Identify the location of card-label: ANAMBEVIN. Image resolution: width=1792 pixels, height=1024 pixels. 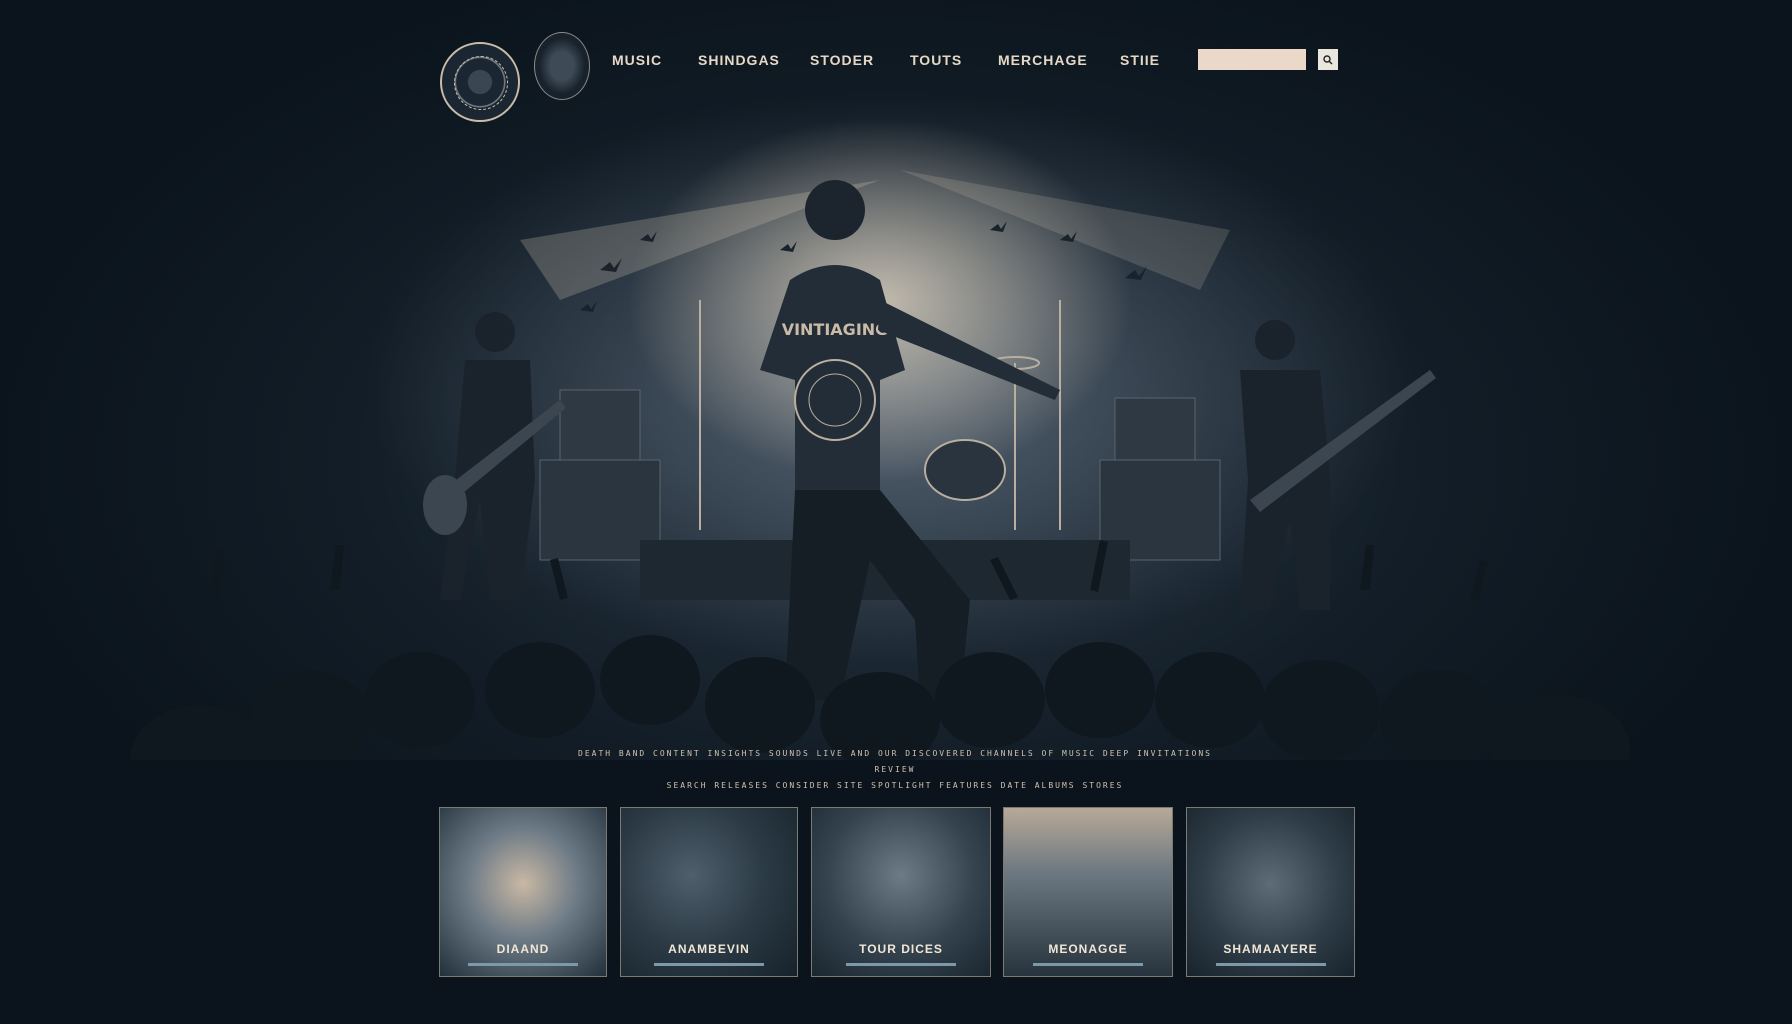
(709, 949).